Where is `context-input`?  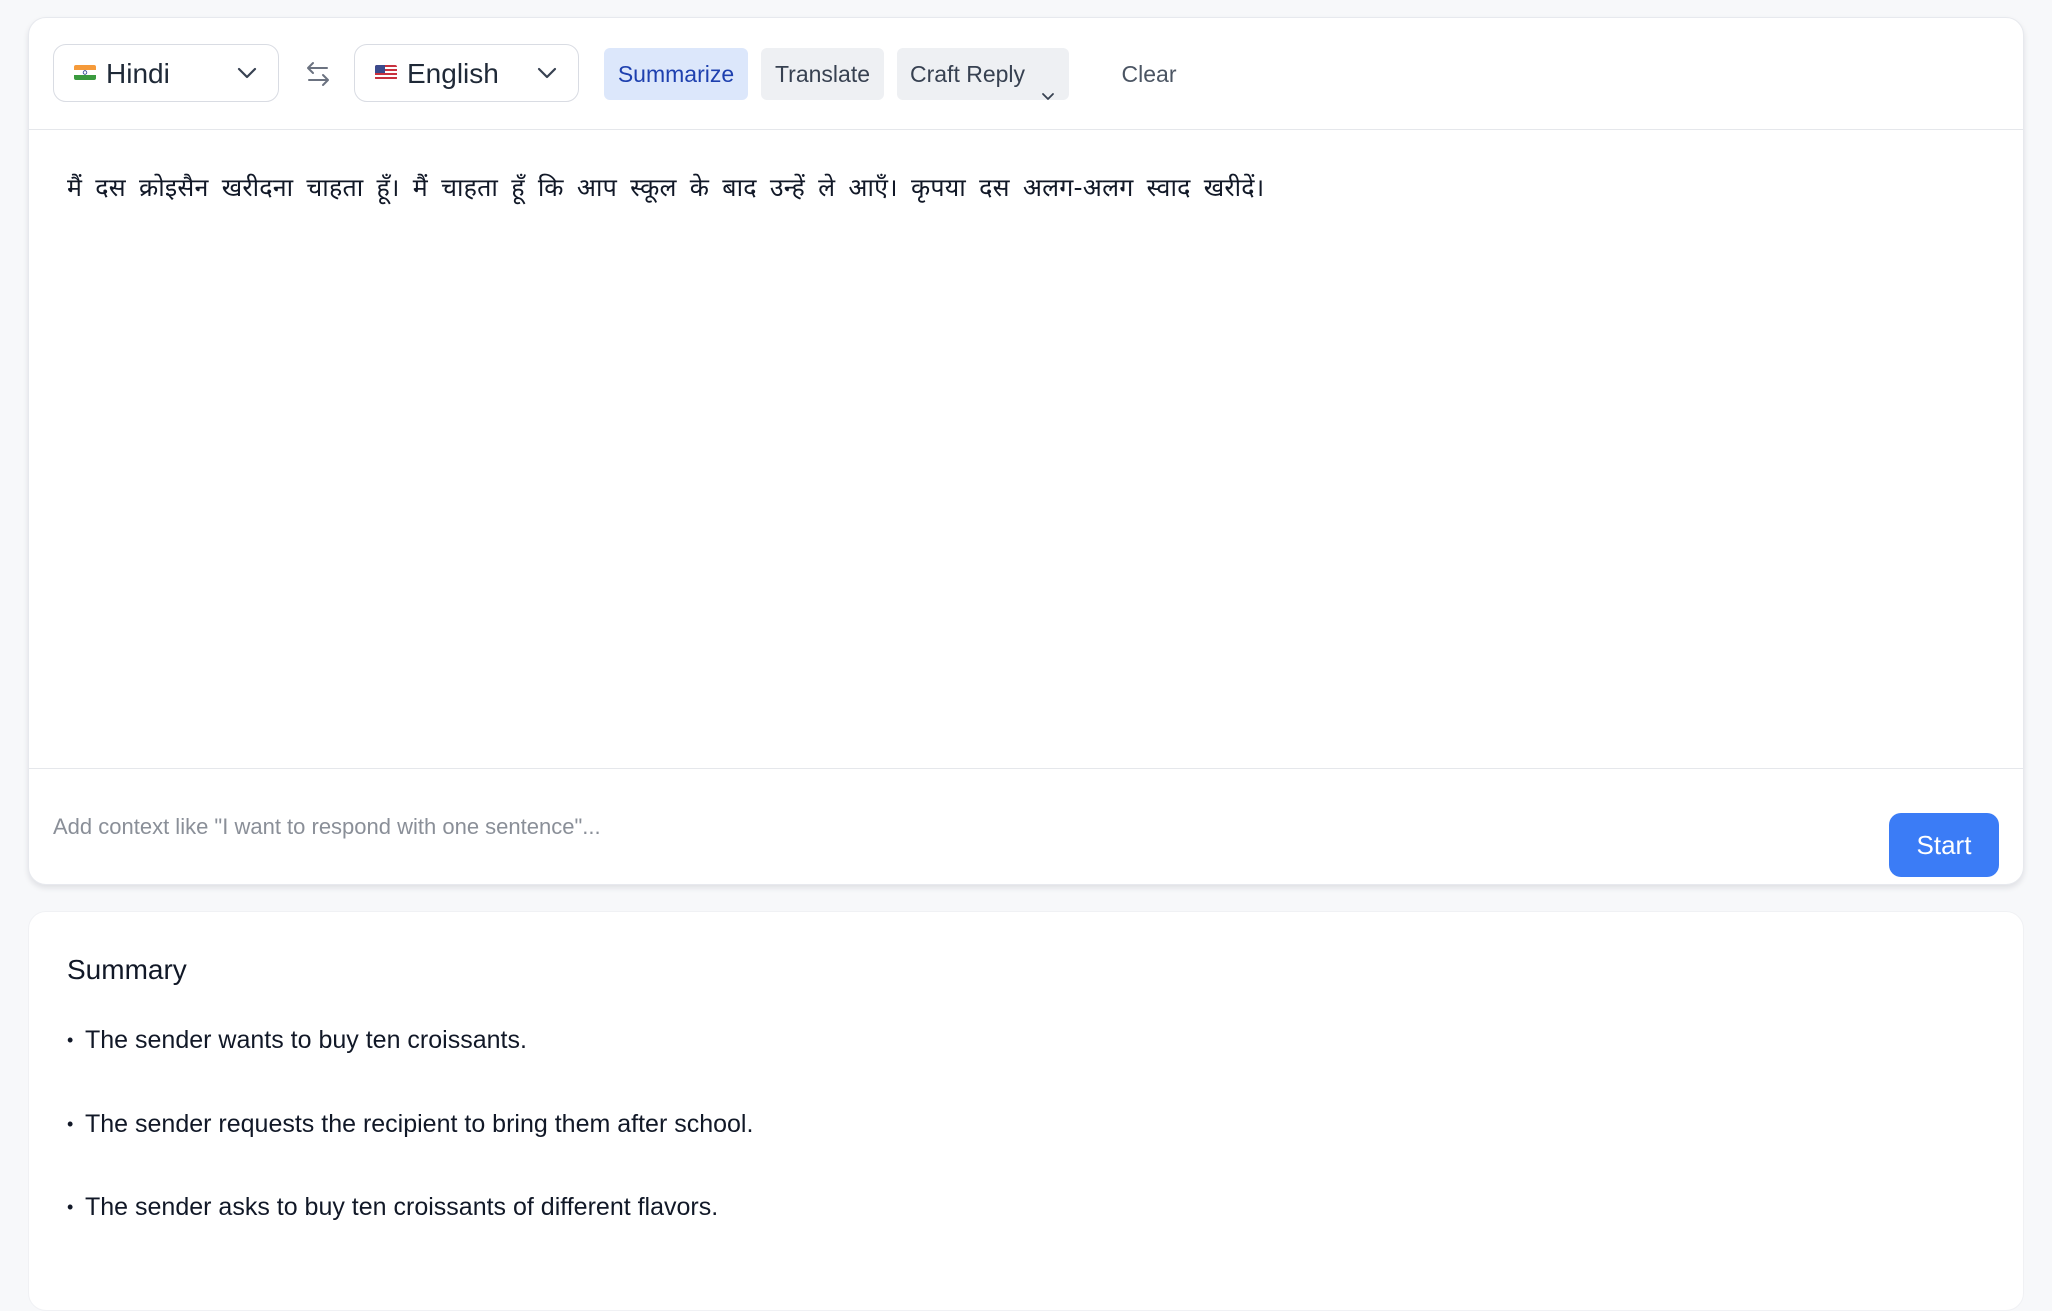
context-input is located at coordinates (963, 827).